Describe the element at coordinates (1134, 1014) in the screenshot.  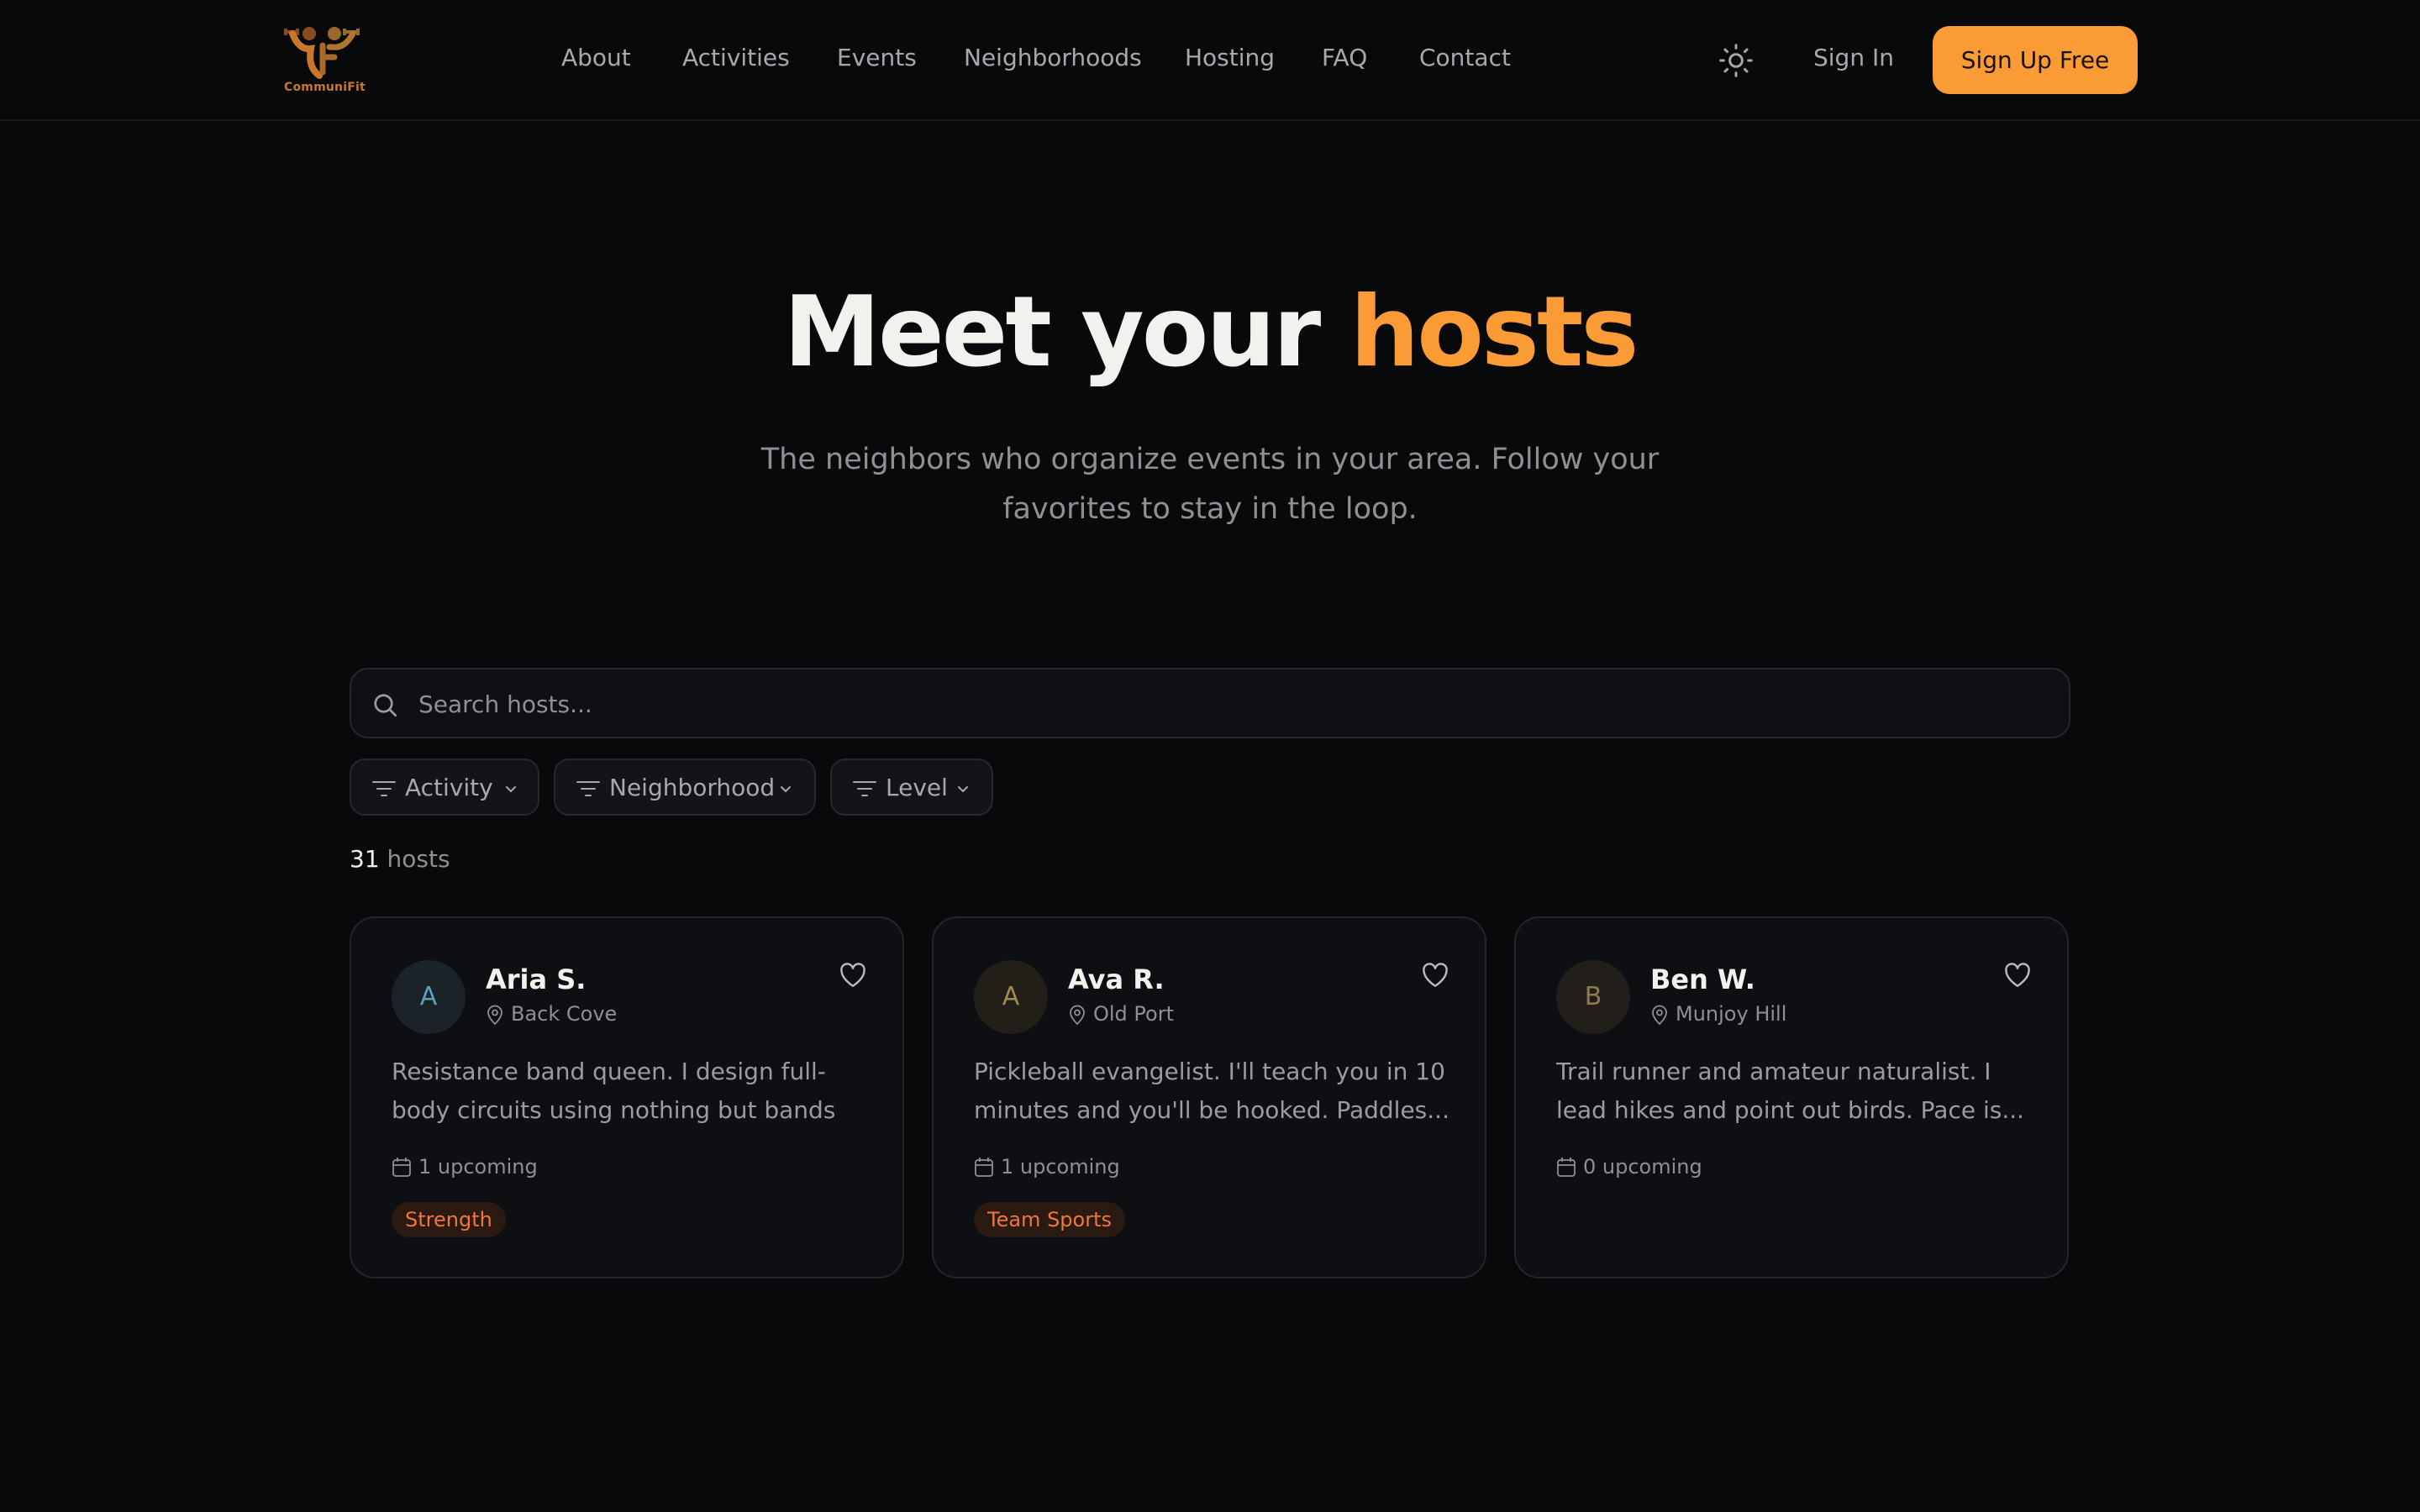
I see `host-neighborhood: Old Port` at that location.